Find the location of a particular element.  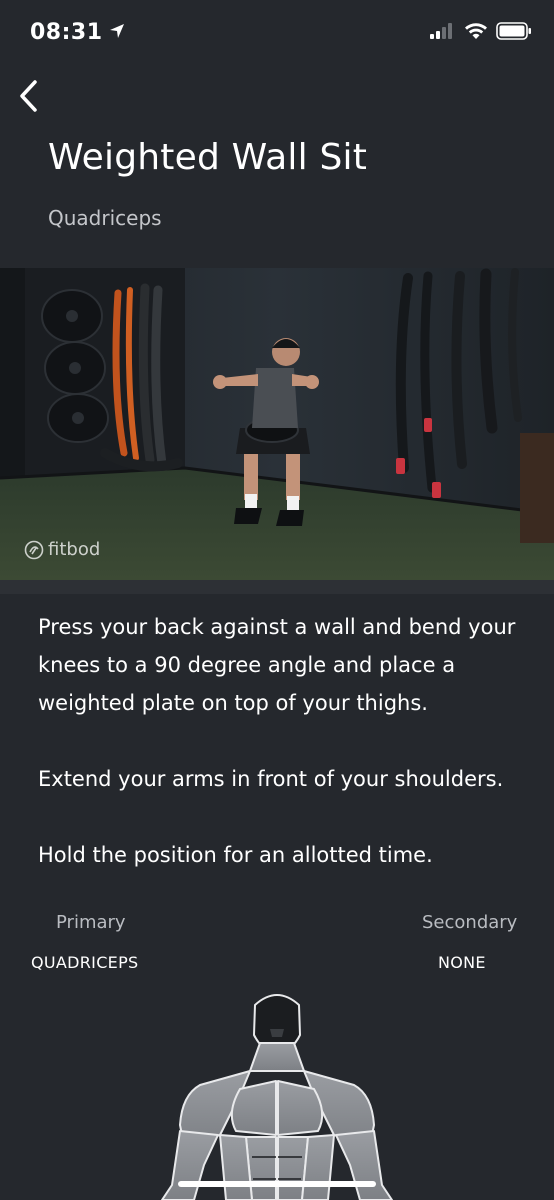

status-indicators is located at coordinates (481, 33).